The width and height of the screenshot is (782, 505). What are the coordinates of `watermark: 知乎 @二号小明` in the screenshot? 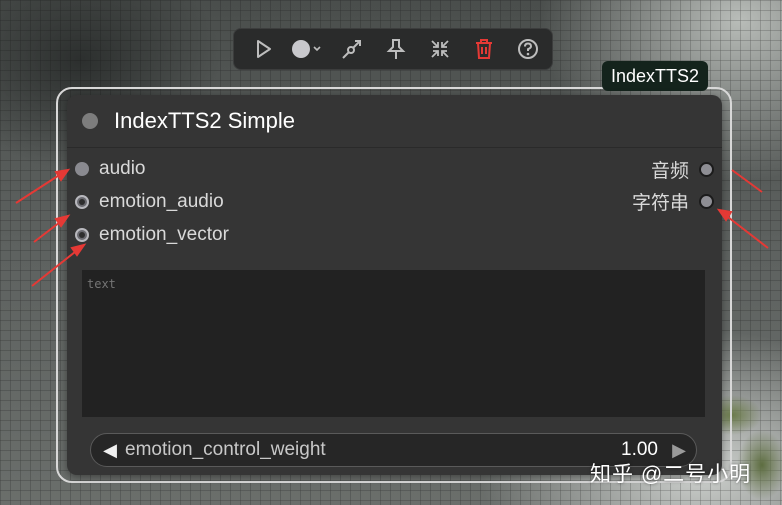 It's located at (671, 474).